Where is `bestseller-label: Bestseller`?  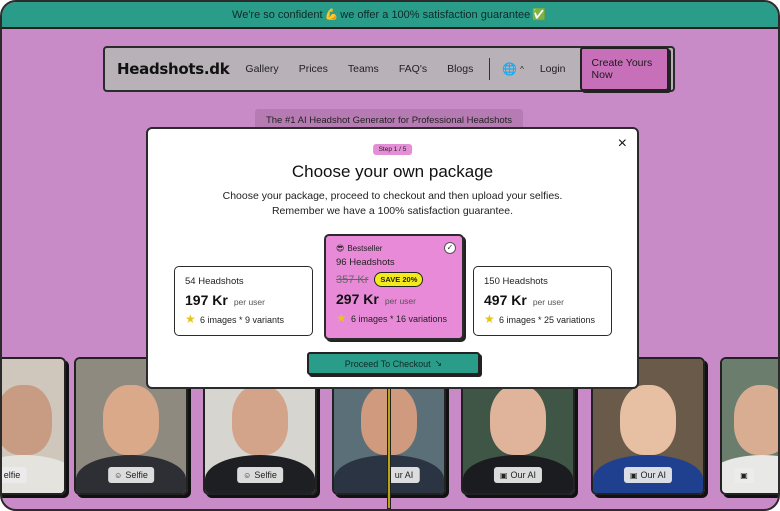 bestseller-label: Bestseller is located at coordinates (365, 248).